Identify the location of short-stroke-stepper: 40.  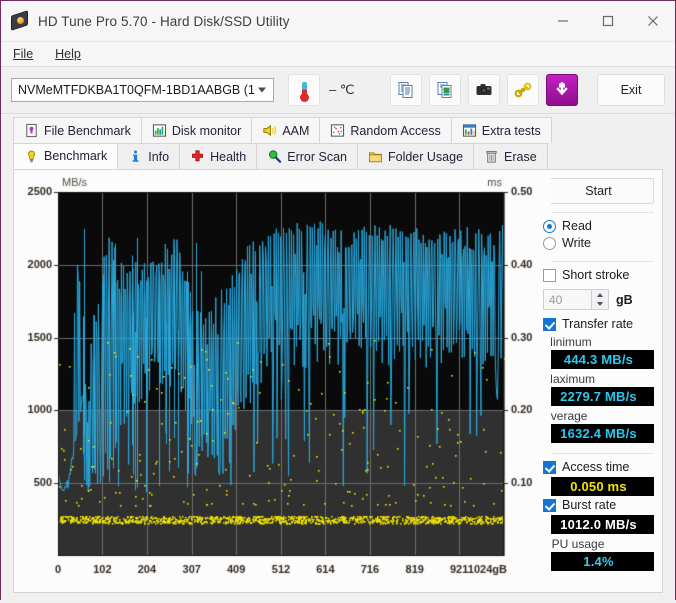
(576, 299).